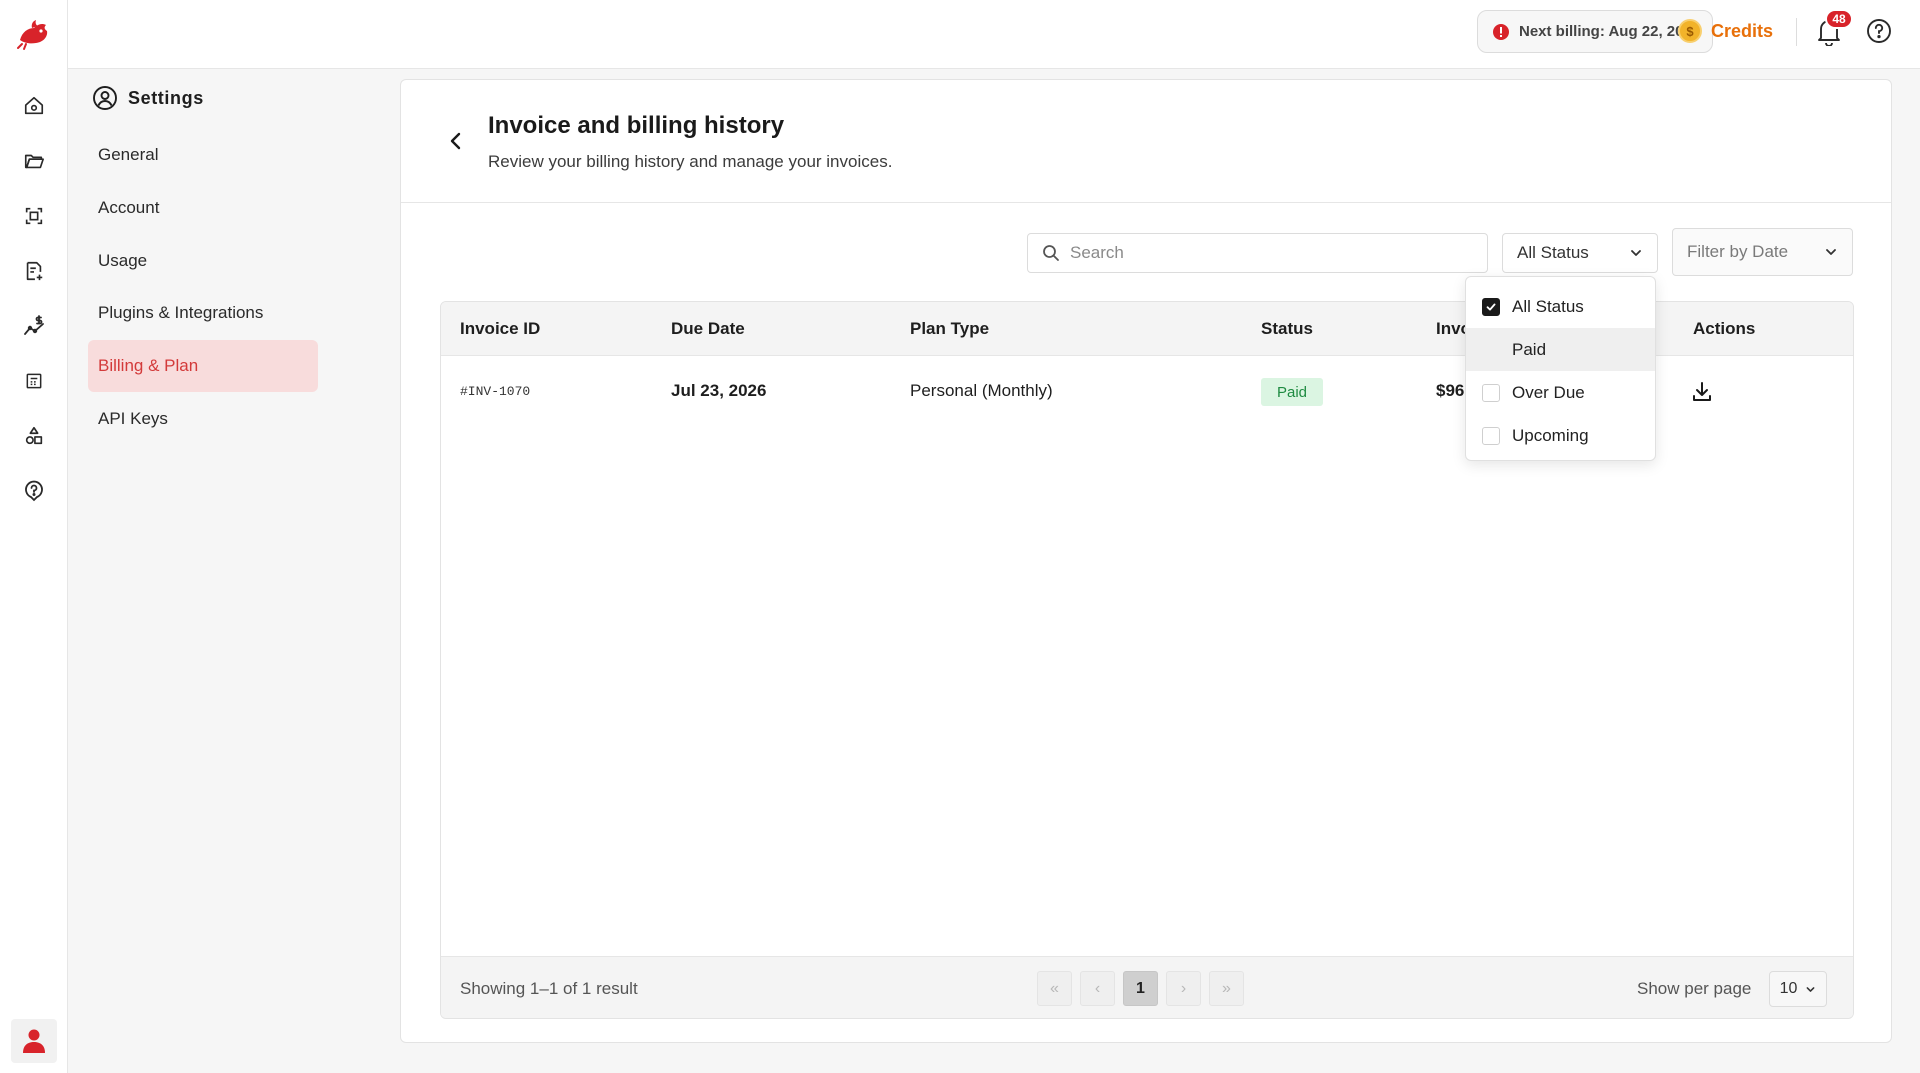  I want to click on sidebar-item-plugins-integrations: Plugins & Integrations, so click(203, 313).